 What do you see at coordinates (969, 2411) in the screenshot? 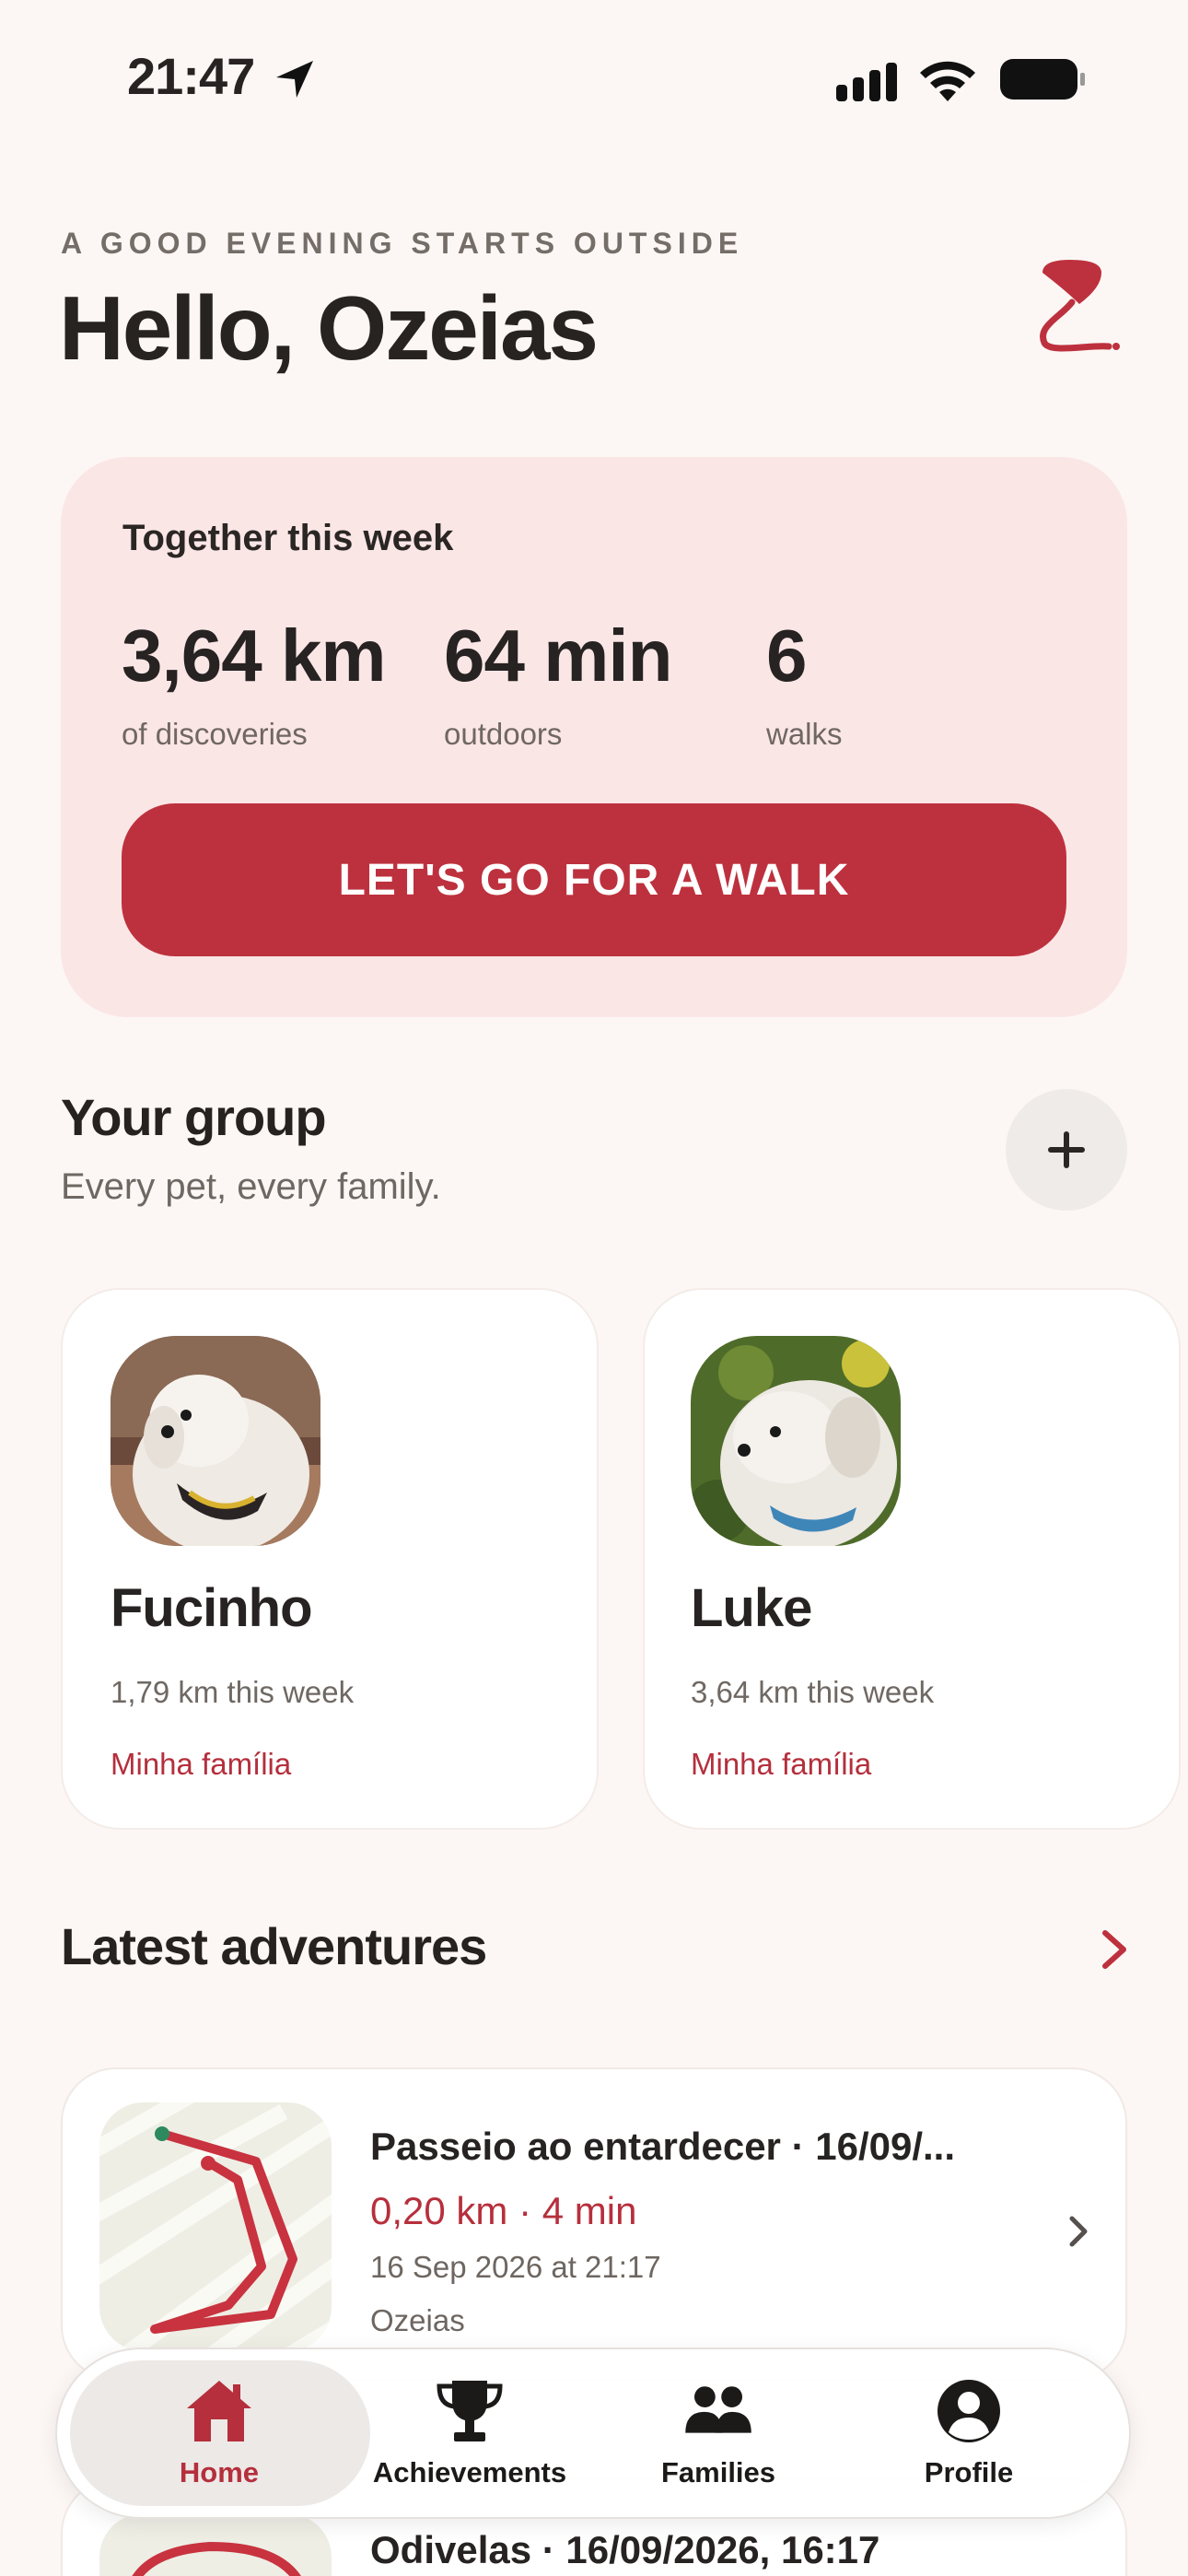
I see `profile-icon` at bounding box center [969, 2411].